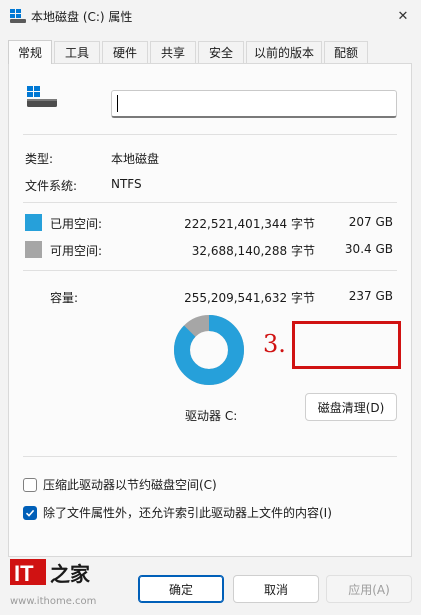  I want to click on filesystem-label: 文件系统:, so click(51, 186).